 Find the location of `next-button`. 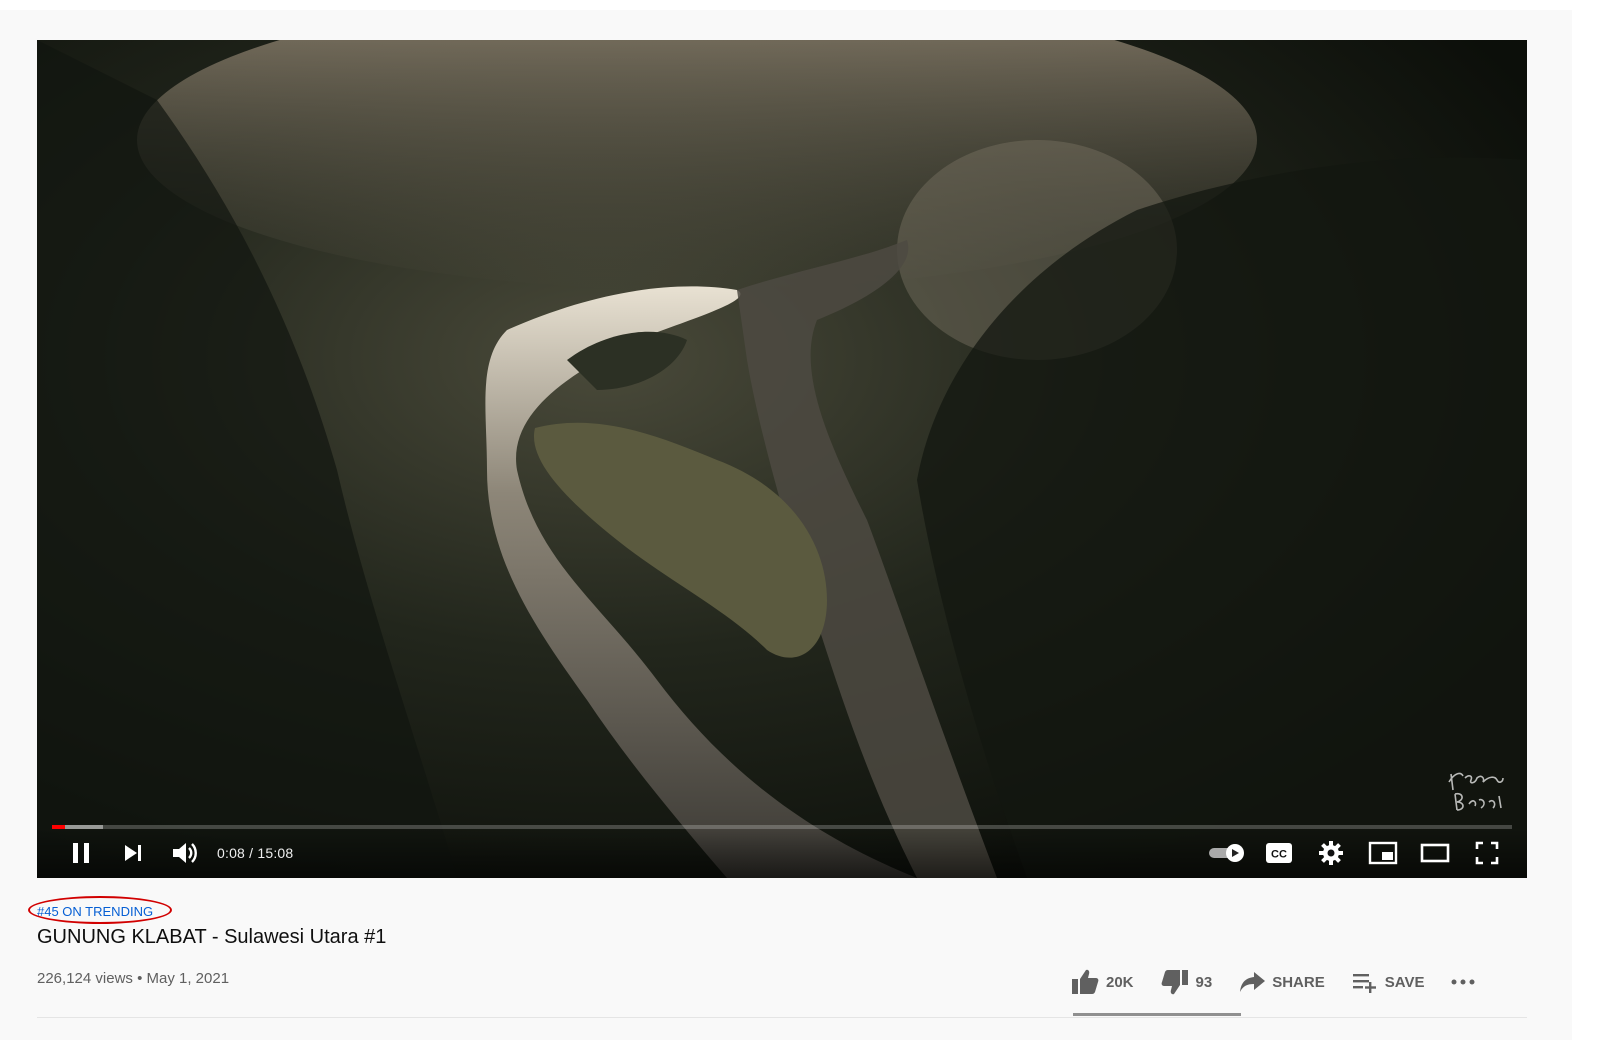

next-button is located at coordinates (133, 853).